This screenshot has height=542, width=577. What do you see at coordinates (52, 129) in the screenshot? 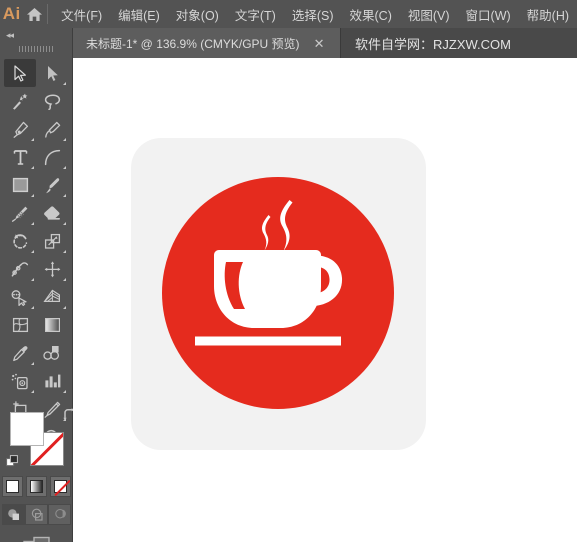
I see `curvature-tool` at bounding box center [52, 129].